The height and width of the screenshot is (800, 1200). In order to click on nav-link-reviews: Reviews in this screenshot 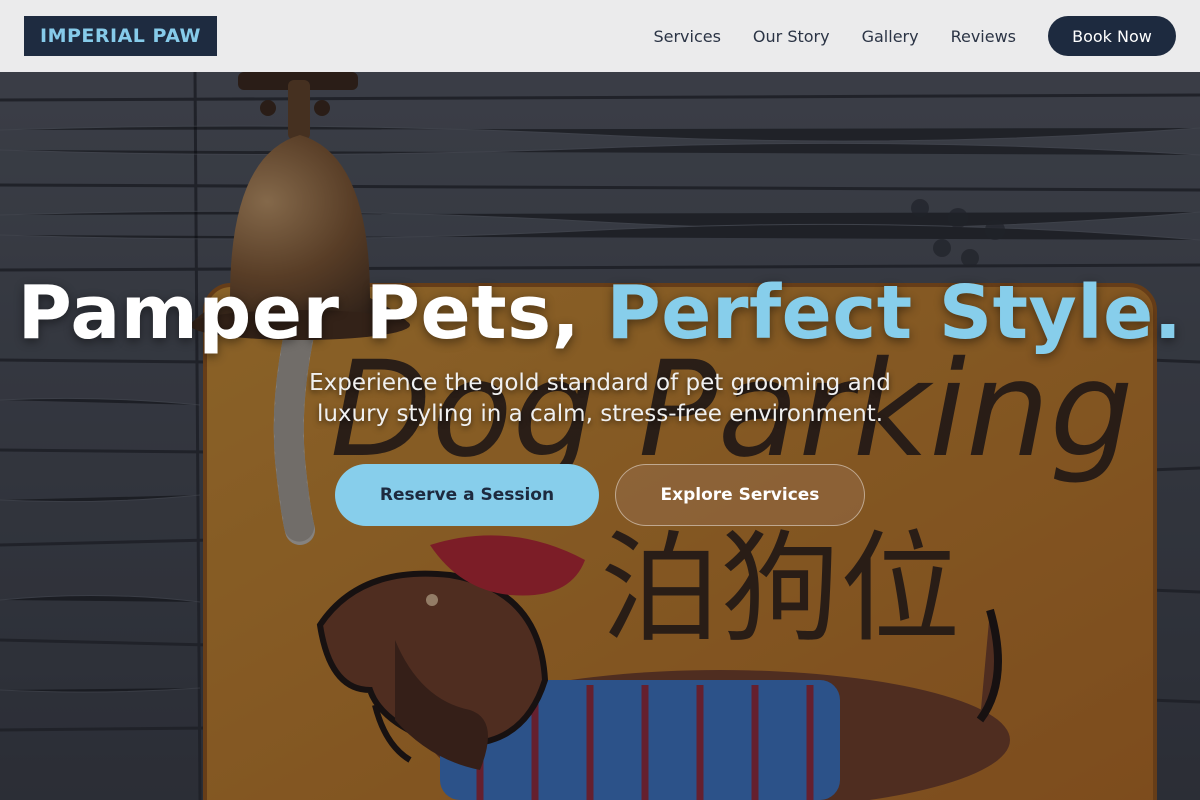, I will do `click(983, 36)`.